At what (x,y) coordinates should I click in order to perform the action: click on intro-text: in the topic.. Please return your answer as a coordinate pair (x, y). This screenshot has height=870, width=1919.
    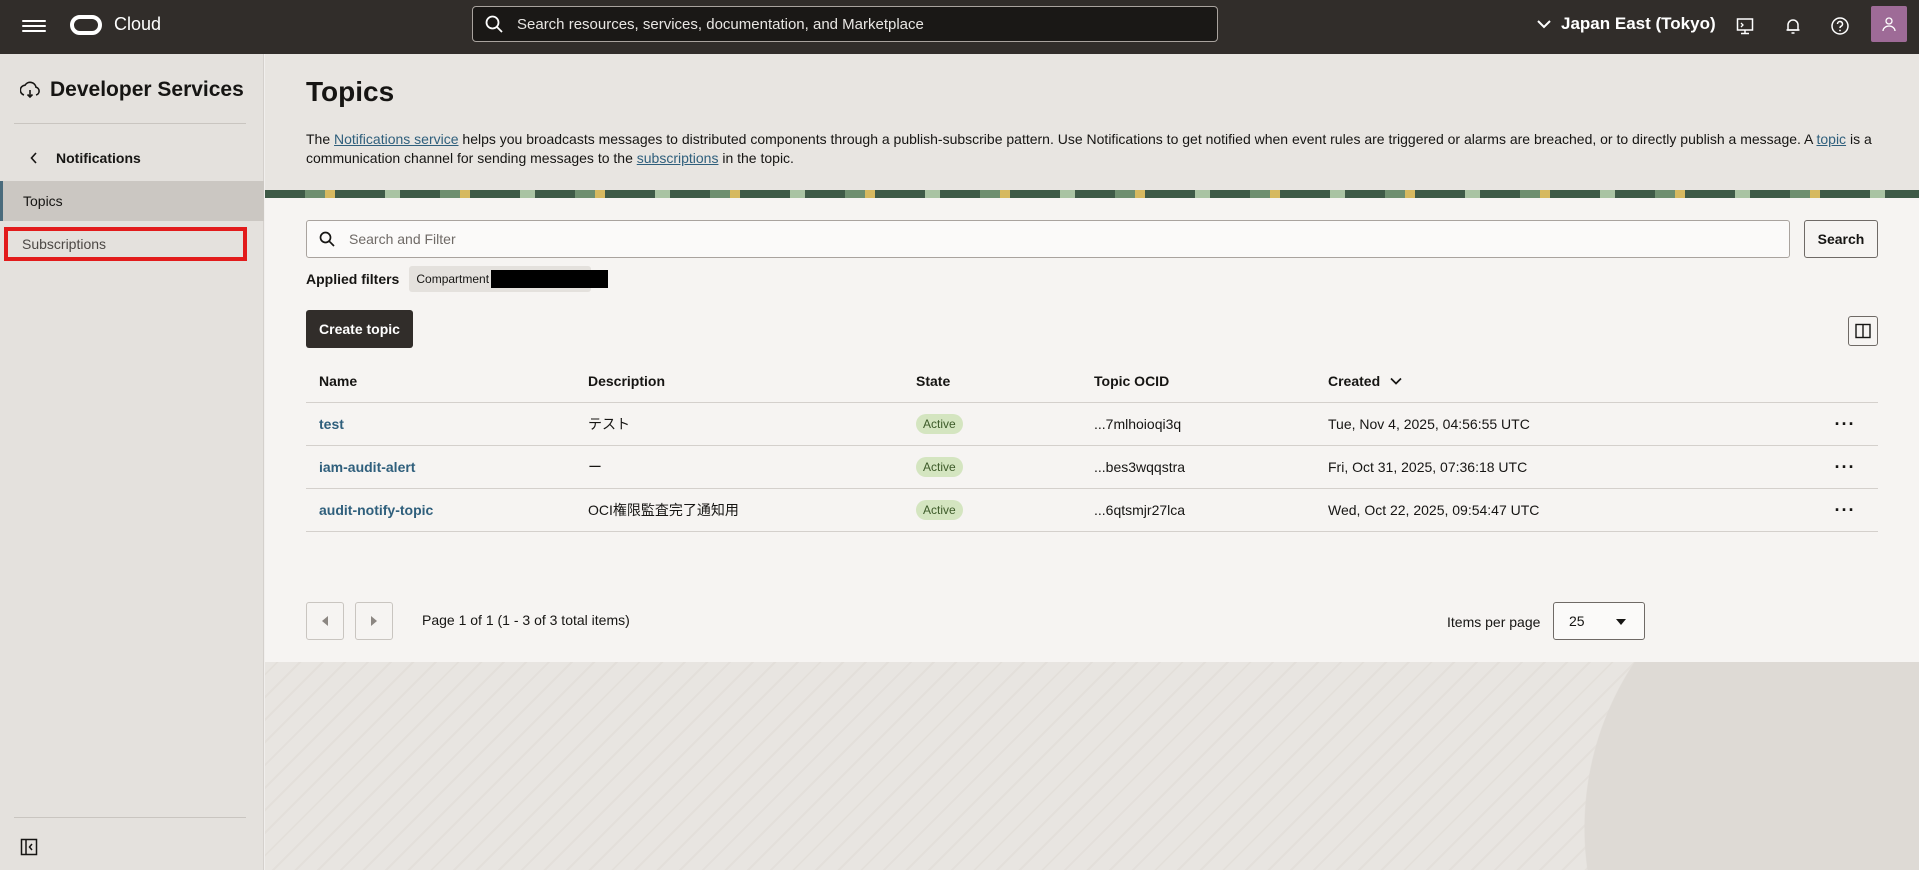
    Looking at the image, I should click on (756, 158).